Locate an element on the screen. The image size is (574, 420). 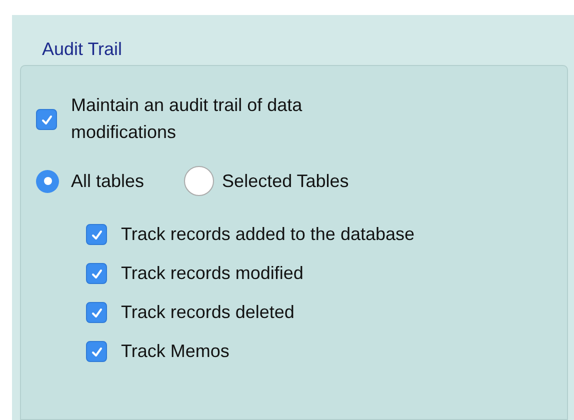
checkbox-label: Track records deleted is located at coordinates (207, 312).